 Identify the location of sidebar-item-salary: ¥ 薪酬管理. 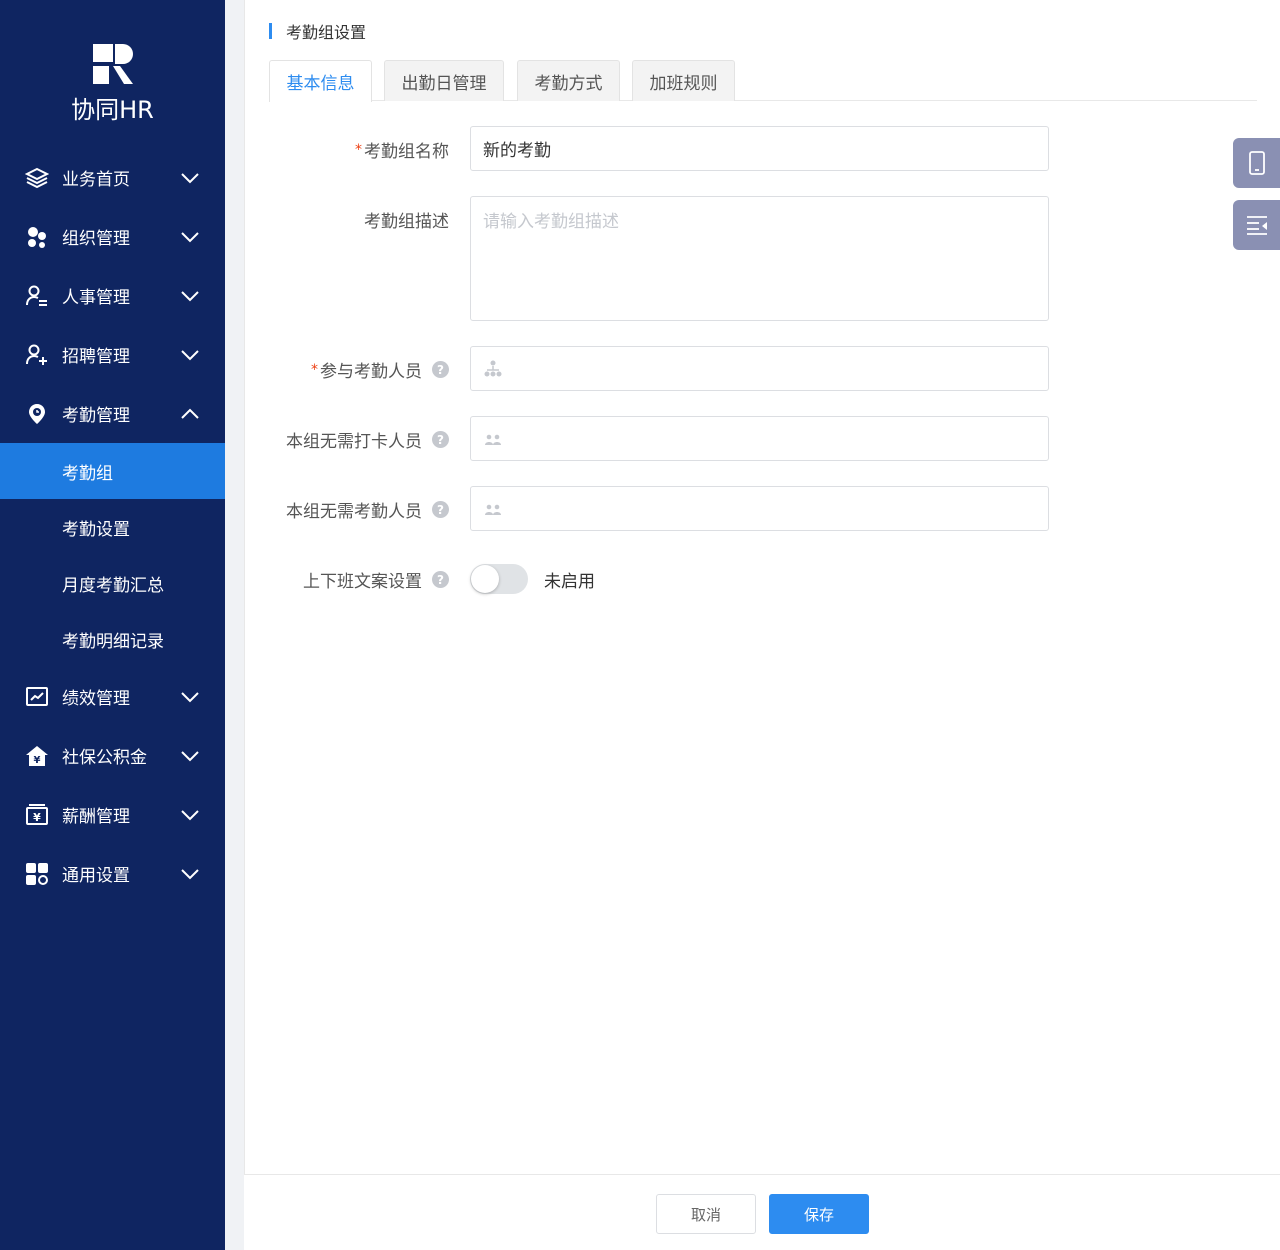
(112, 814).